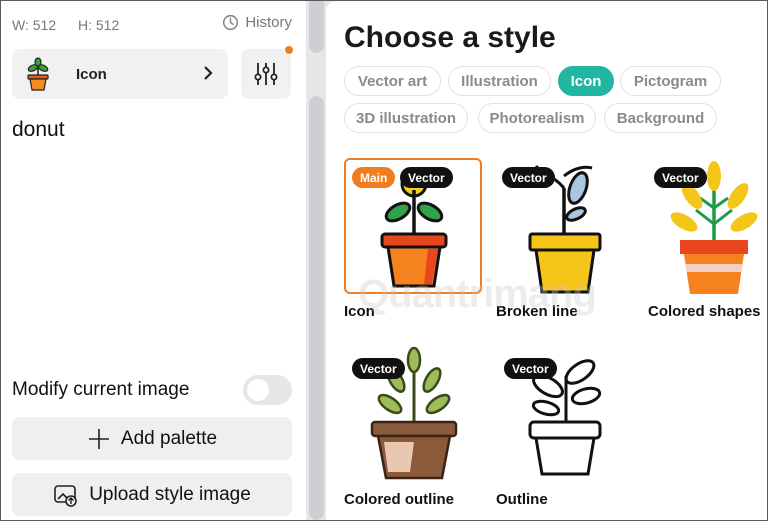 The height and width of the screenshot is (521, 768). What do you see at coordinates (522, 499) in the screenshot?
I see `style-name: Outline` at bounding box center [522, 499].